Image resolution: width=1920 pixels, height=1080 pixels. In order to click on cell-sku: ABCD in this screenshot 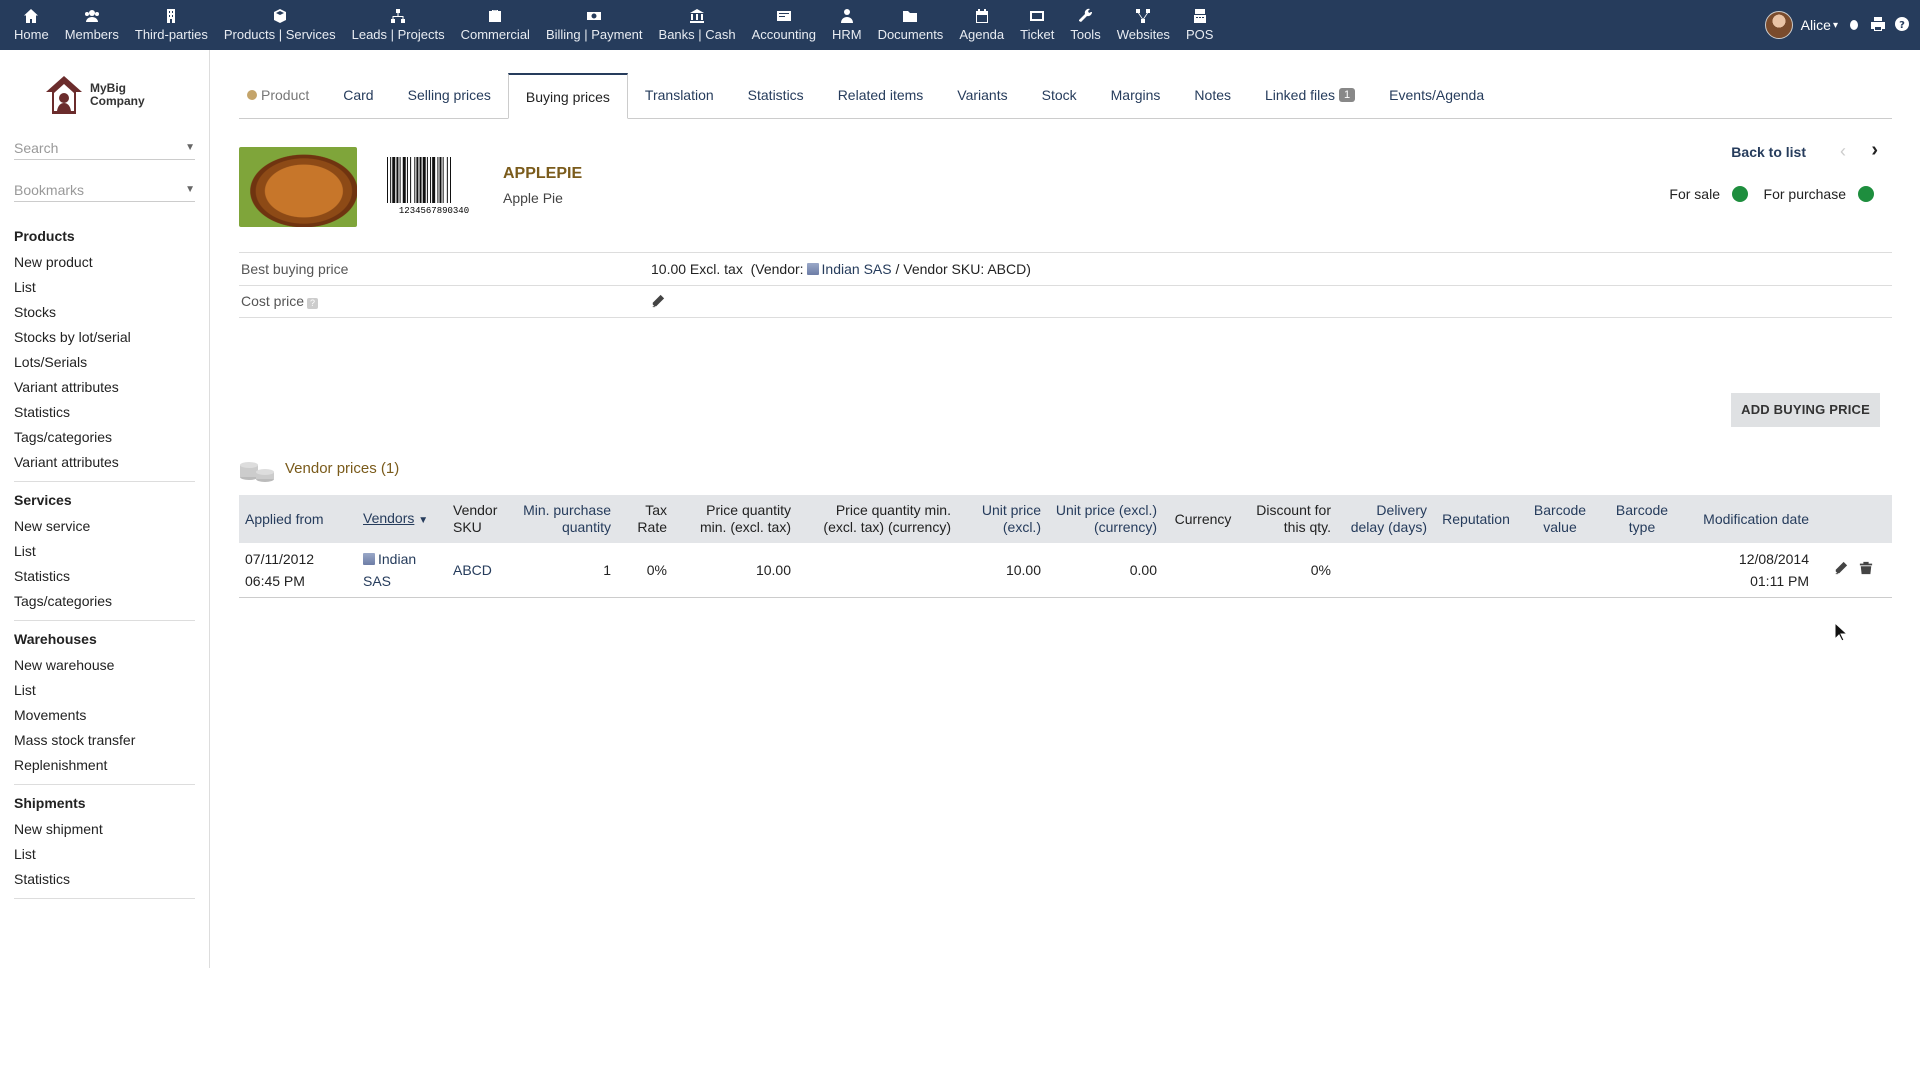, I will do `click(482, 570)`.